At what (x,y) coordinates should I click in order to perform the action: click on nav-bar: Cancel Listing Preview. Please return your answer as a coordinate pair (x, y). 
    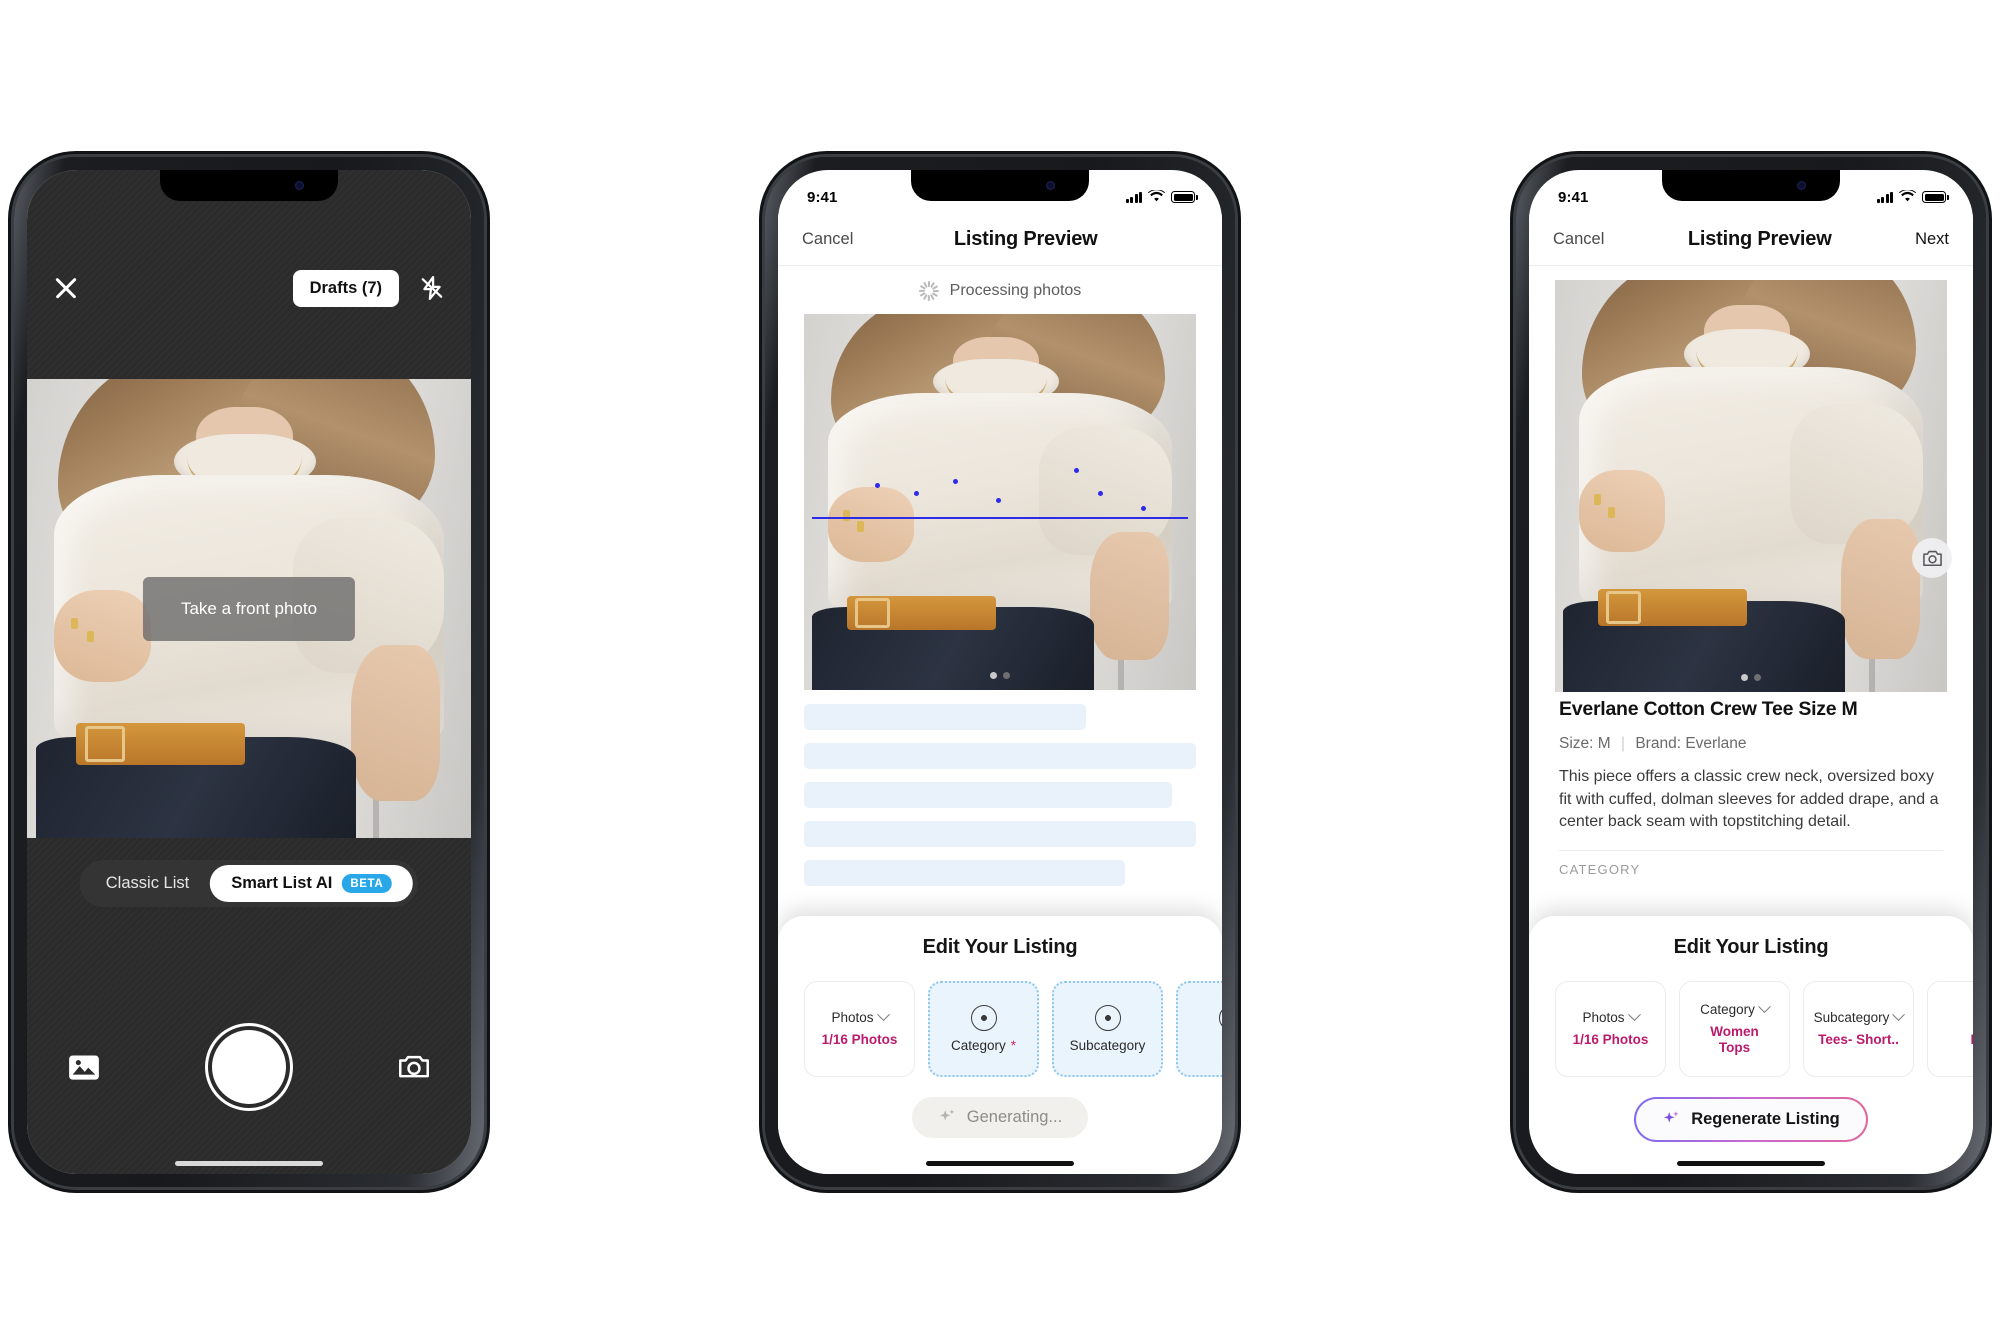
    Looking at the image, I should click on (1000, 240).